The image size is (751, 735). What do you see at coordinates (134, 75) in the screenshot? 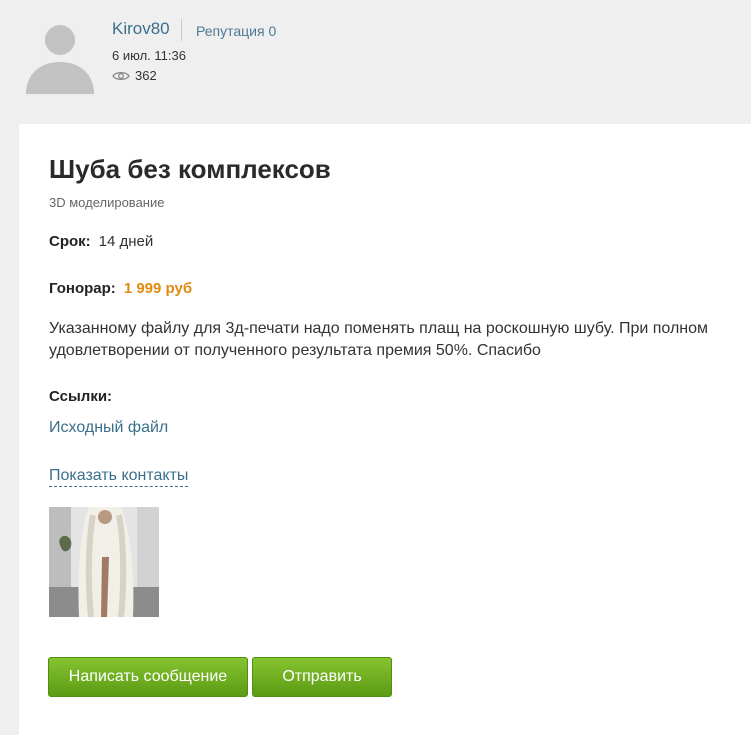
I see `views-counter: 362` at bounding box center [134, 75].